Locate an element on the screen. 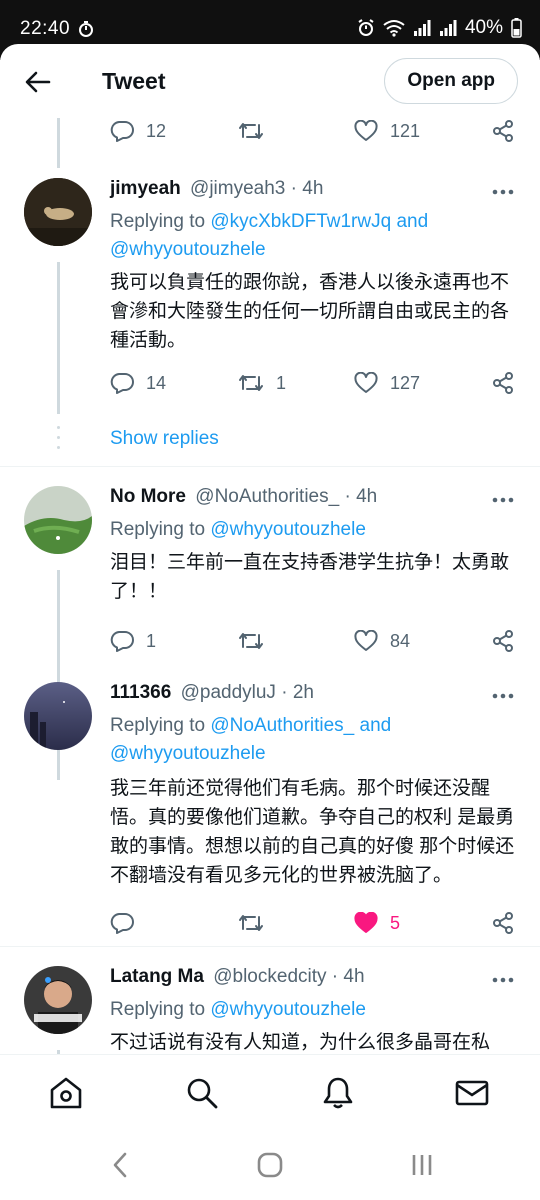 Image resolution: width=540 pixels, height=1200 pixels. tweet-action-row: 1 84 is located at coordinates (312, 641).